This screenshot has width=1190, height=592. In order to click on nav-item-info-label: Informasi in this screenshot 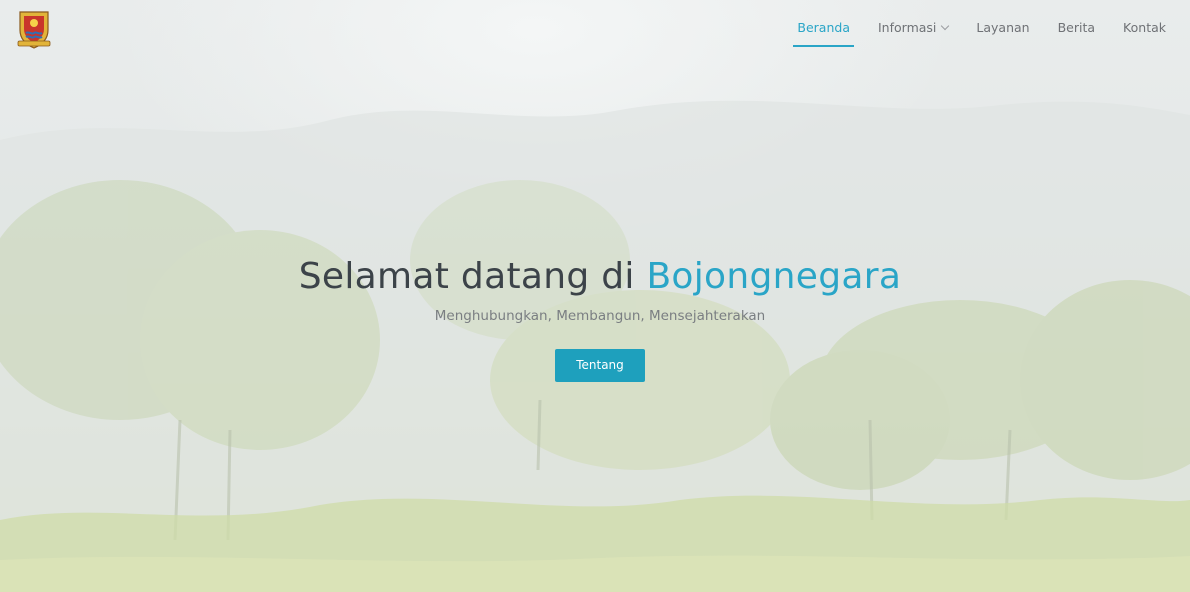, I will do `click(907, 27)`.